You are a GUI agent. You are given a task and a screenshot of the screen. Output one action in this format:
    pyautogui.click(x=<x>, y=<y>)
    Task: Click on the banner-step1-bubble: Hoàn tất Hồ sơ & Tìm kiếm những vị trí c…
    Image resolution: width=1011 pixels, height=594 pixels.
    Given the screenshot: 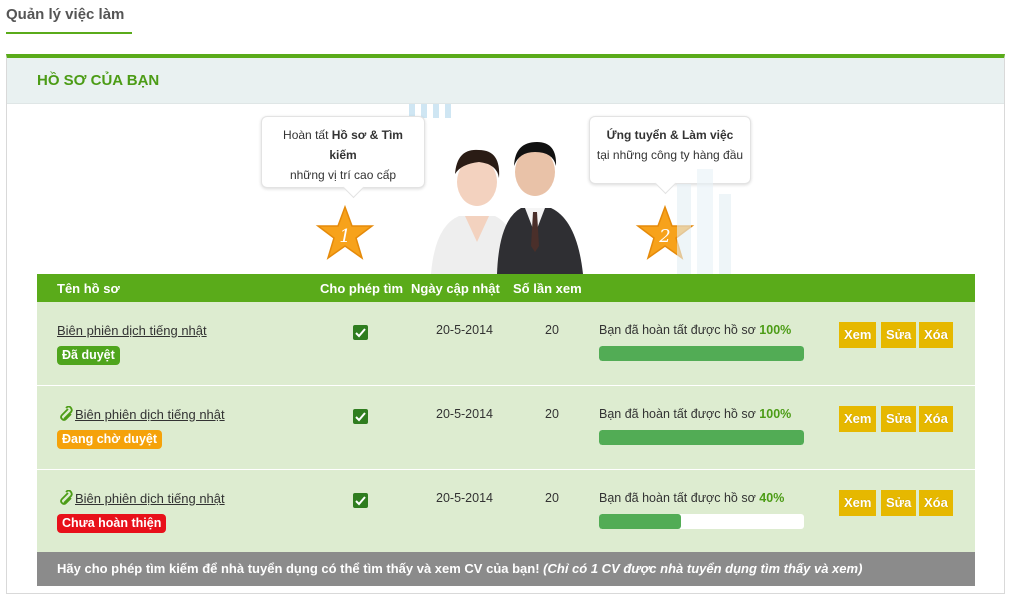 What is the action you would take?
    pyautogui.click(x=343, y=152)
    